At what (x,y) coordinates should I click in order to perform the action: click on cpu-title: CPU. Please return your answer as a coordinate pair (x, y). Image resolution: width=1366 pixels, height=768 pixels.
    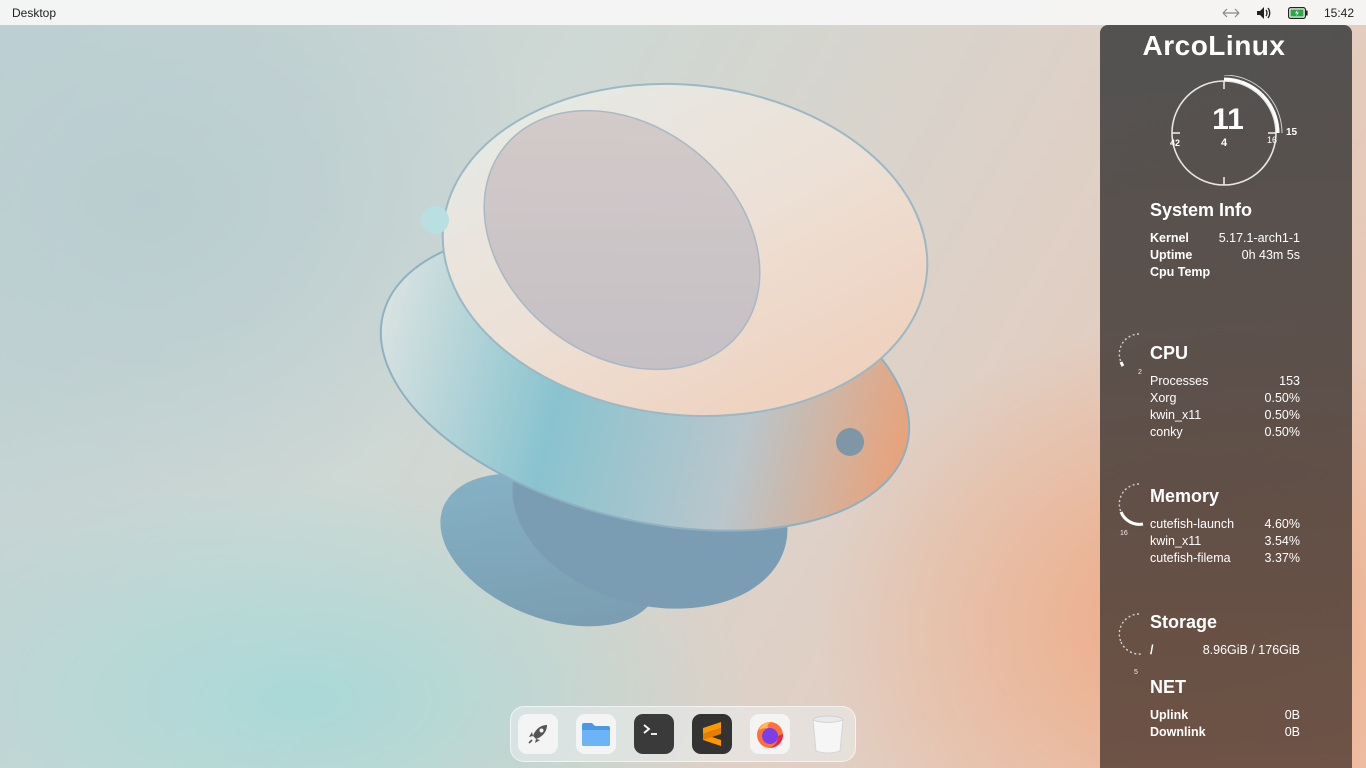
    Looking at the image, I should click on (1169, 353).